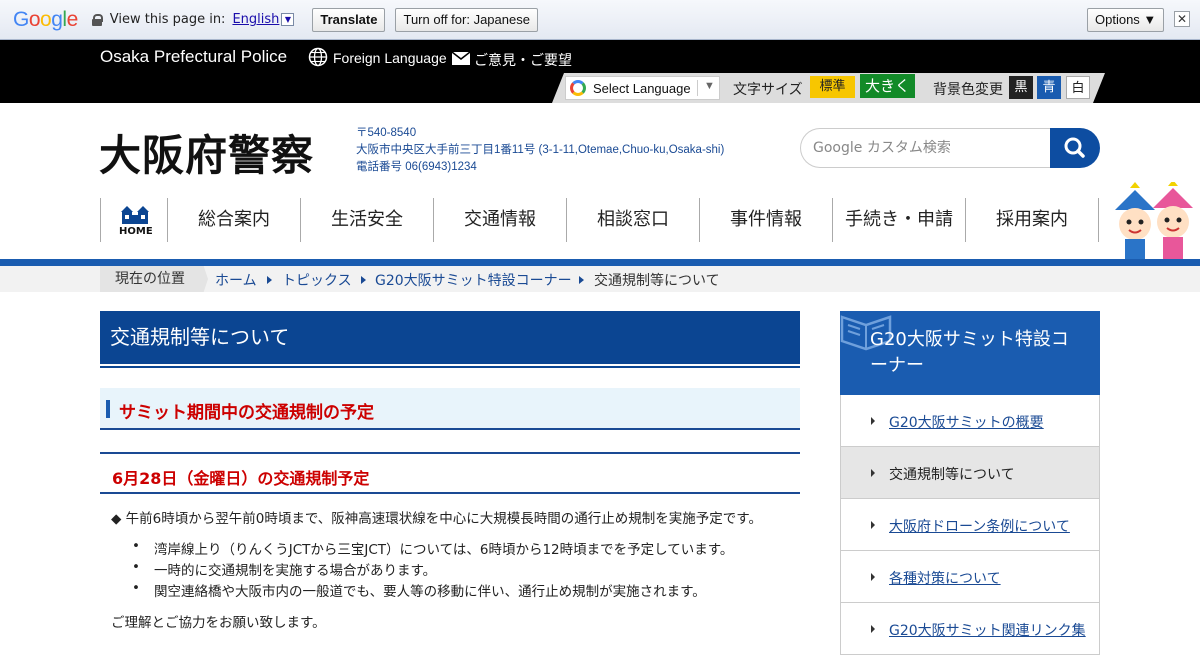 The width and height of the screenshot is (1200, 655). What do you see at coordinates (966, 422) in the screenshot?
I see `sidebar-item-label: G20大阪サミットの概要` at bounding box center [966, 422].